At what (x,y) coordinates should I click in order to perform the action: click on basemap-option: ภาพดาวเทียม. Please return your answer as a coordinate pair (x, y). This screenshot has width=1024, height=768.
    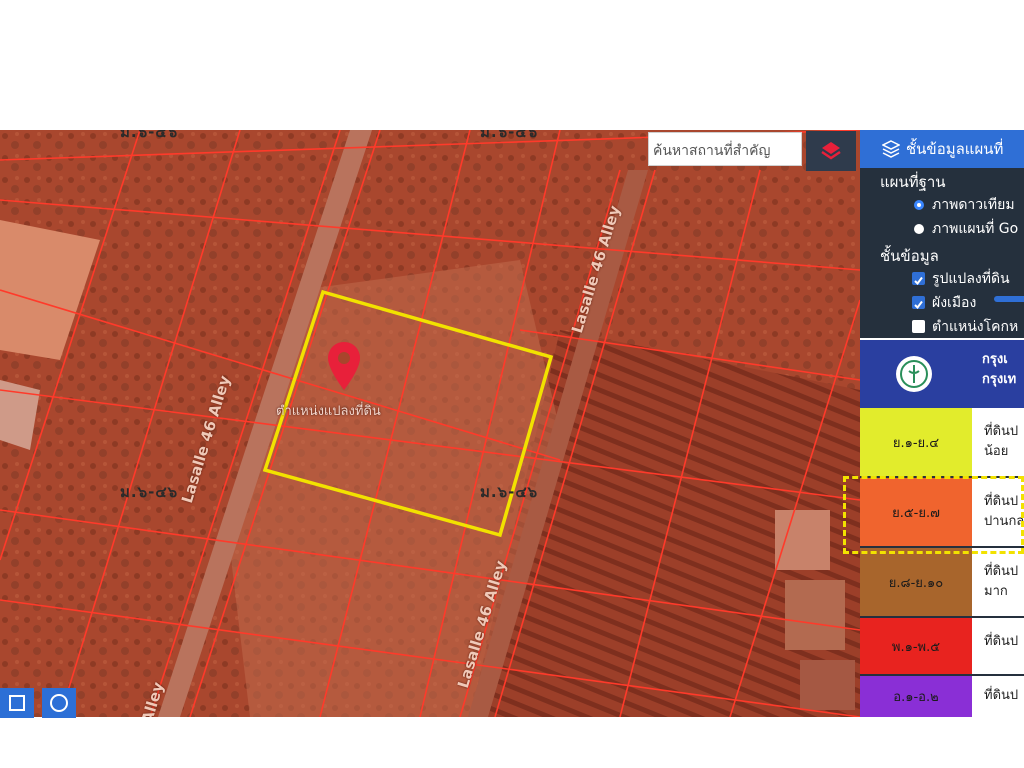
    Looking at the image, I should click on (973, 205).